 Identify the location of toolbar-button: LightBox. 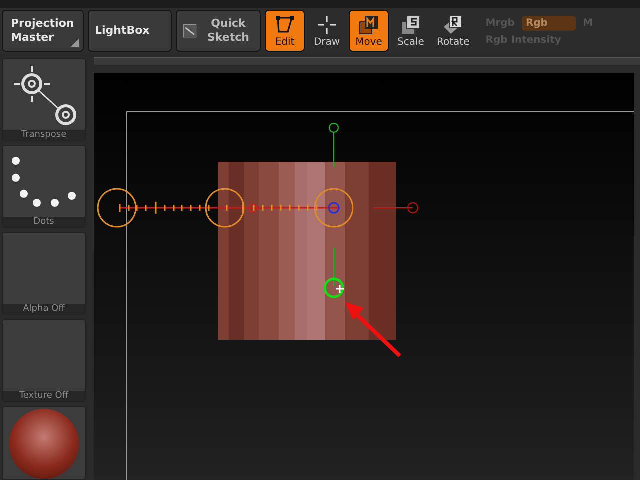
(130, 31).